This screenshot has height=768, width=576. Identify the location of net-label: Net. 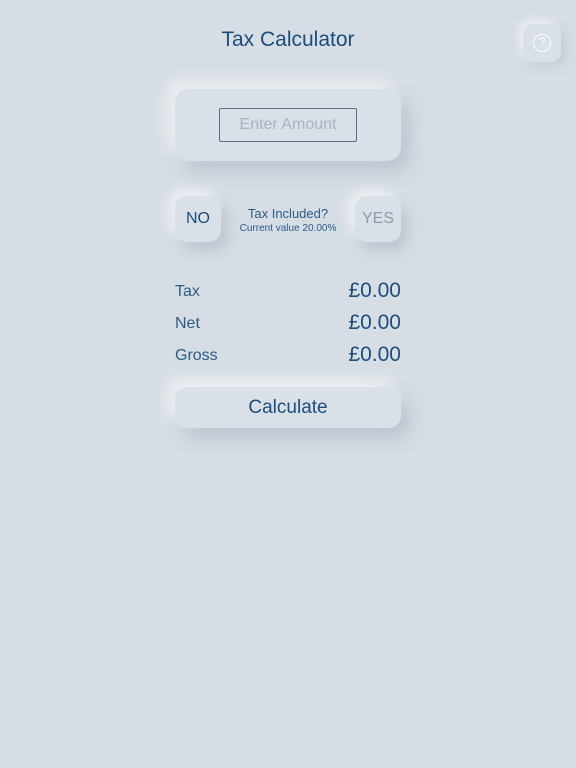
(187, 323).